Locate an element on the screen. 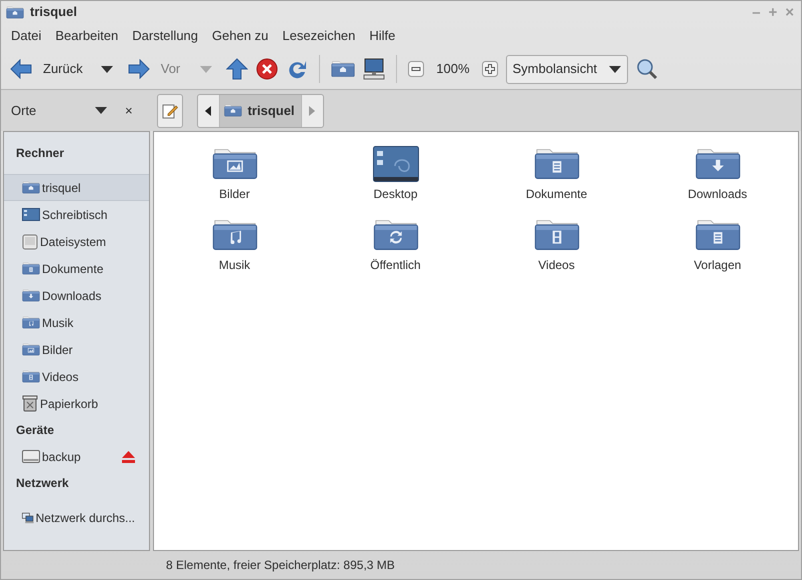 This screenshot has height=580, width=802. pencil-paper-icon is located at coordinates (170, 110).